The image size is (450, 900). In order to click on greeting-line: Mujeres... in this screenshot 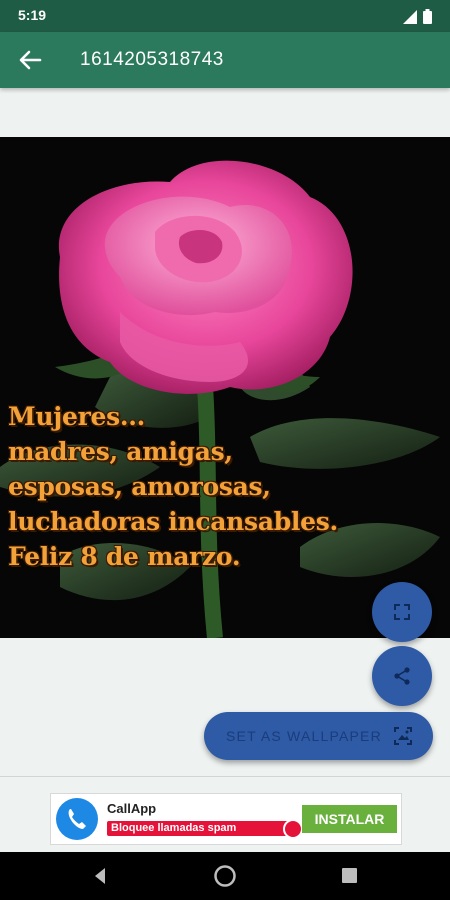, I will do `click(77, 416)`.